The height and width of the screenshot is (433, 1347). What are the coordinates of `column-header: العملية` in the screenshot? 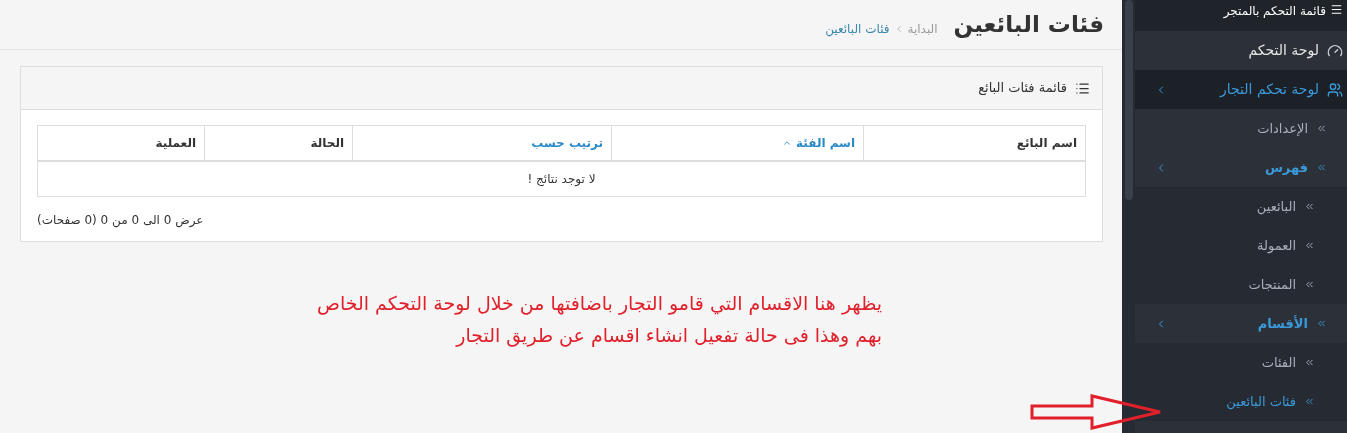 It's located at (175, 143).